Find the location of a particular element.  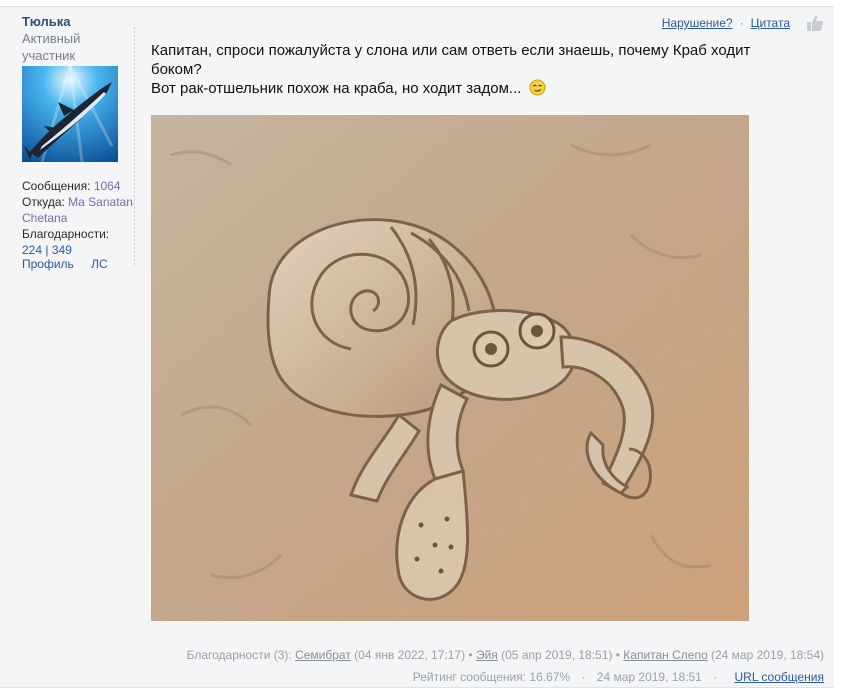

post-url-link: URL сообщения is located at coordinates (780, 677).